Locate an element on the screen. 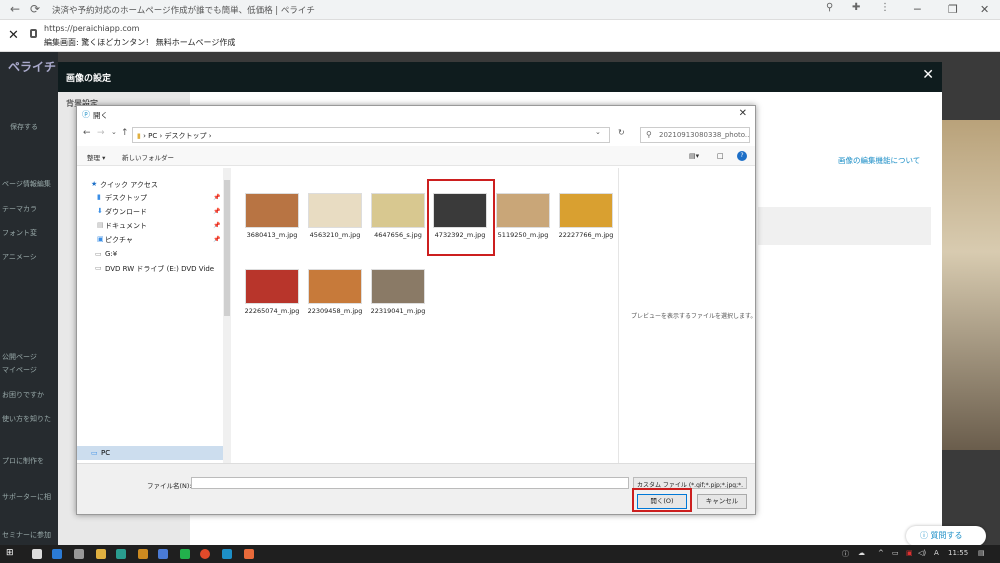 This screenshot has height=563, width=1000. maximize-icon: ❐ is located at coordinates (953, 9).